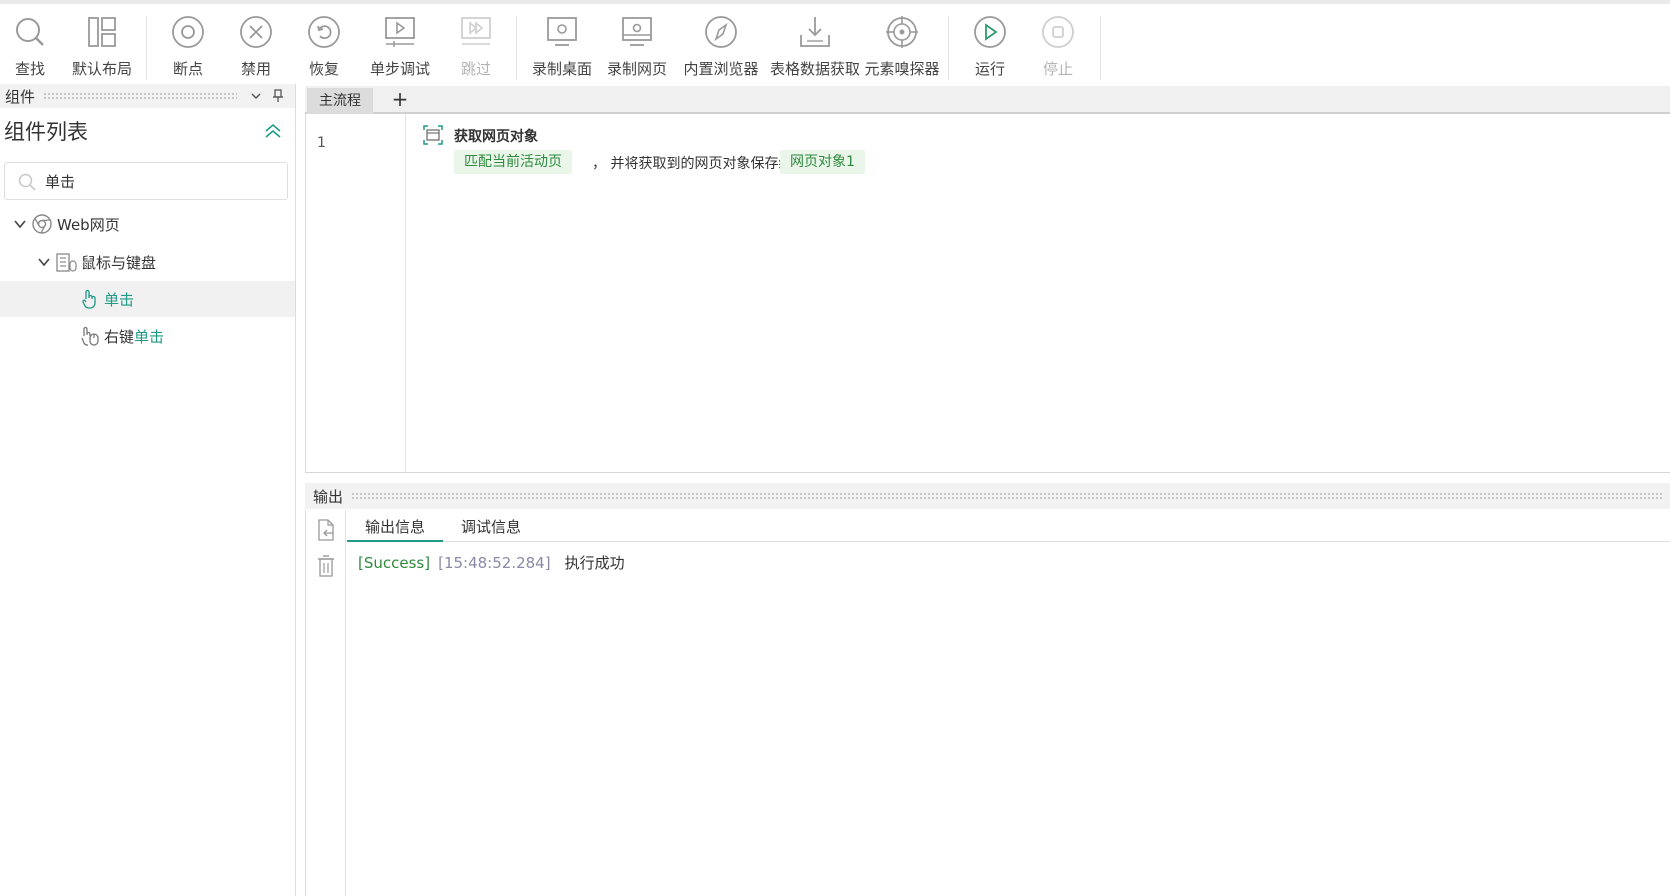 This screenshot has height=896, width=1670. I want to click on find-label: 查找, so click(29, 69).